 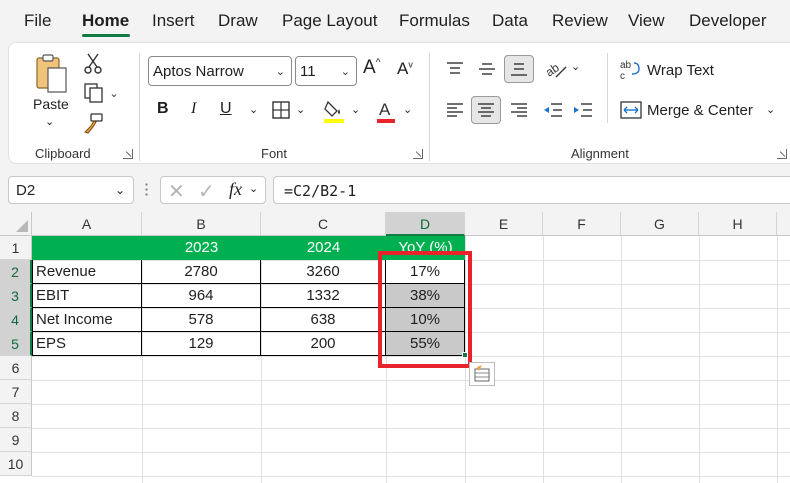 What do you see at coordinates (193, 109) in the screenshot?
I see `italic-button: I` at bounding box center [193, 109].